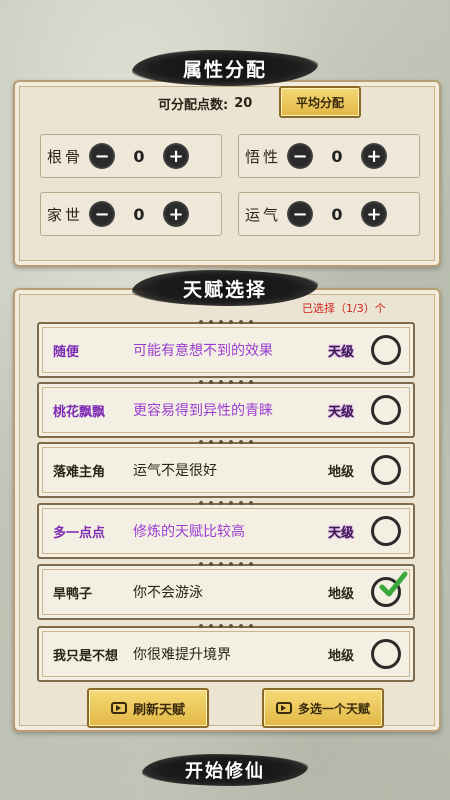 The image size is (450, 800). I want to click on stat-genggu: 根骨 − 0 +, so click(131, 156).